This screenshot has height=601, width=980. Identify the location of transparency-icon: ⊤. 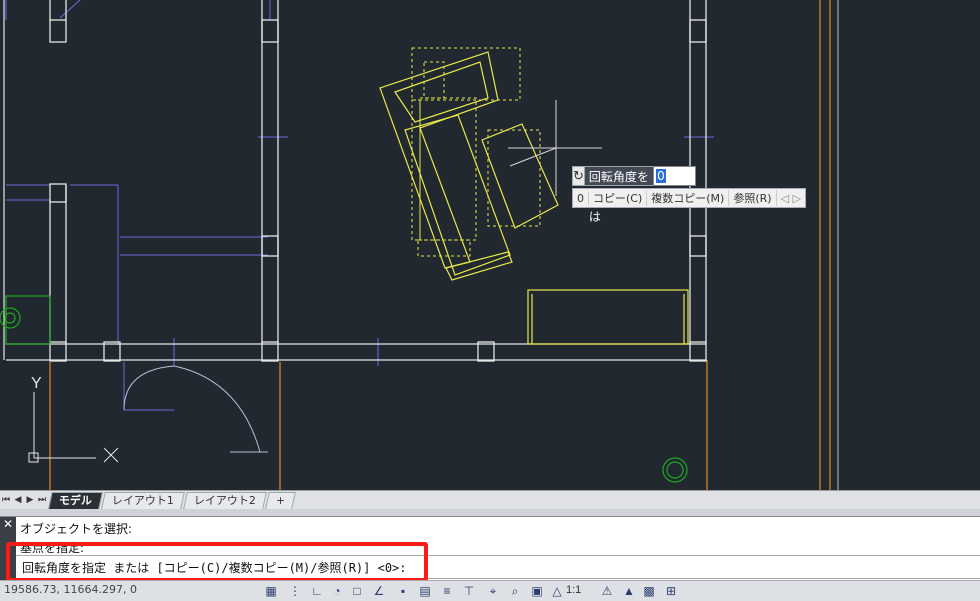
(469, 591).